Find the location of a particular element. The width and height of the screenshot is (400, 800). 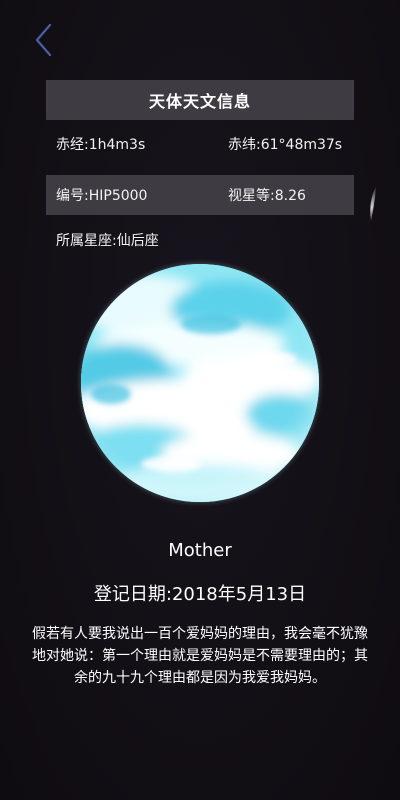

info-panel-title: 天体天文信息 is located at coordinates (200, 100).